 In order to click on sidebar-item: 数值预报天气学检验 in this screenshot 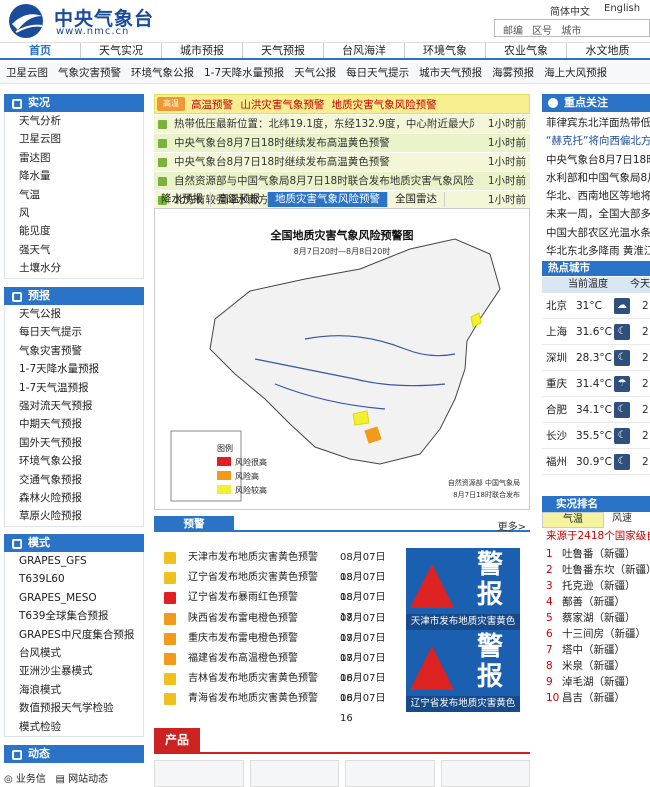, I will do `click(74, 708)`.